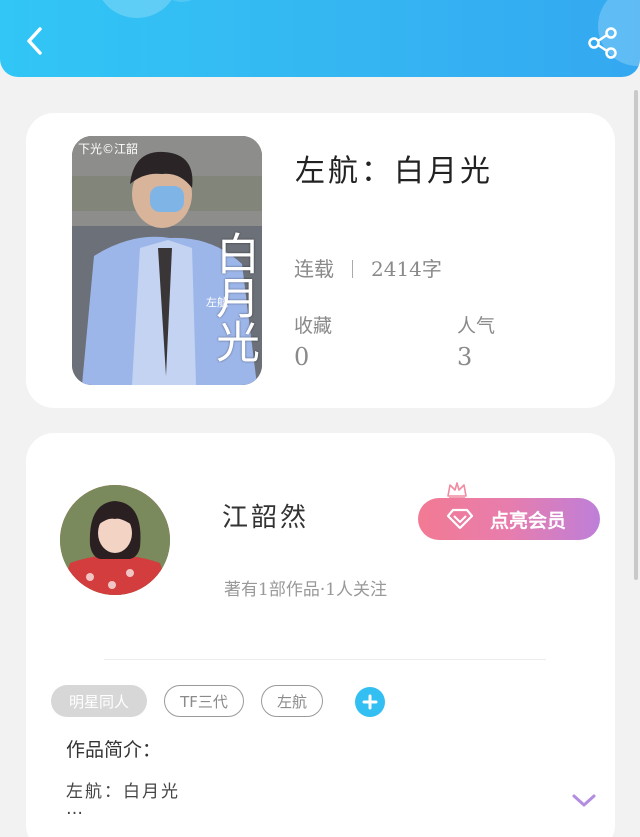  Describe the element at coordinates (406, 269) in the screenshot. I see `word-count: 2414字` at that location.